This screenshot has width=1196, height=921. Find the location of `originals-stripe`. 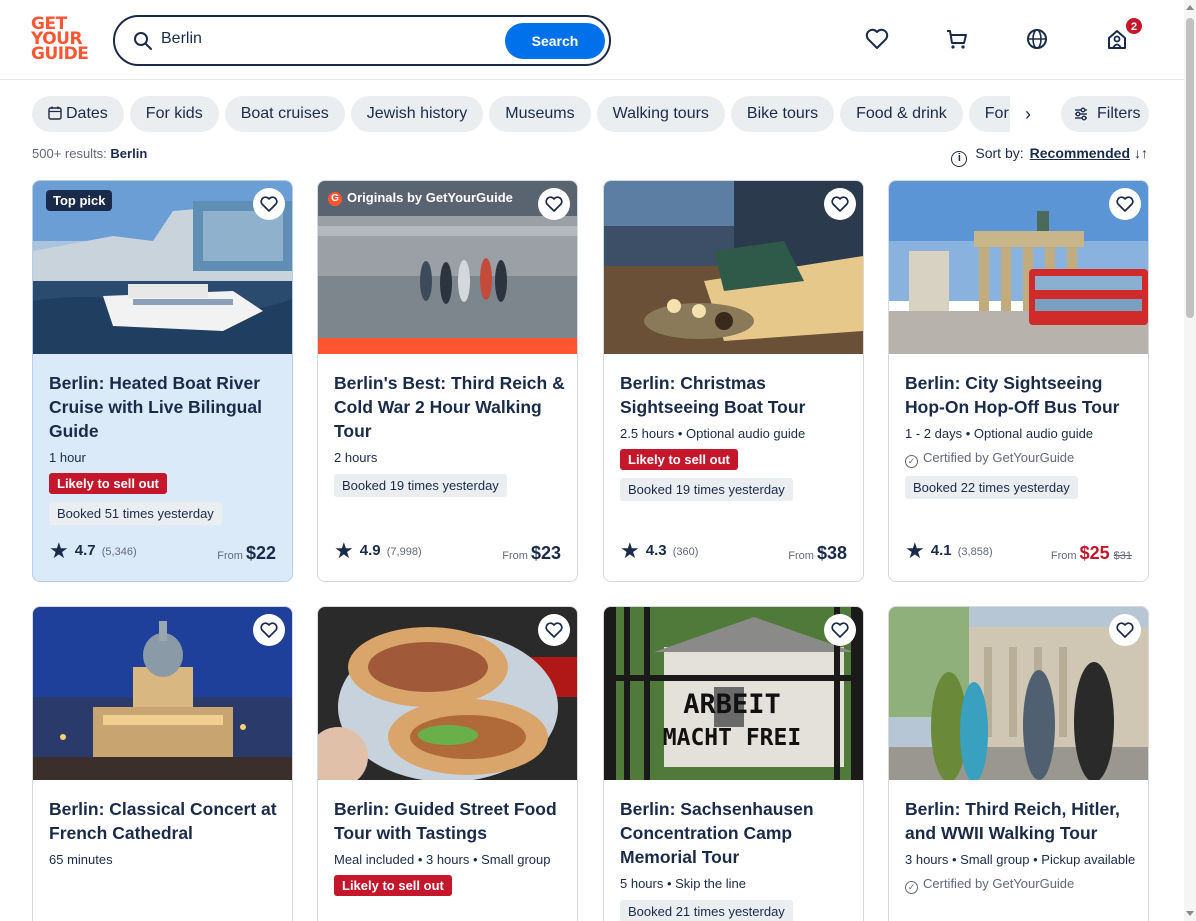

originals-stripe is located at coordinates (447, 346).